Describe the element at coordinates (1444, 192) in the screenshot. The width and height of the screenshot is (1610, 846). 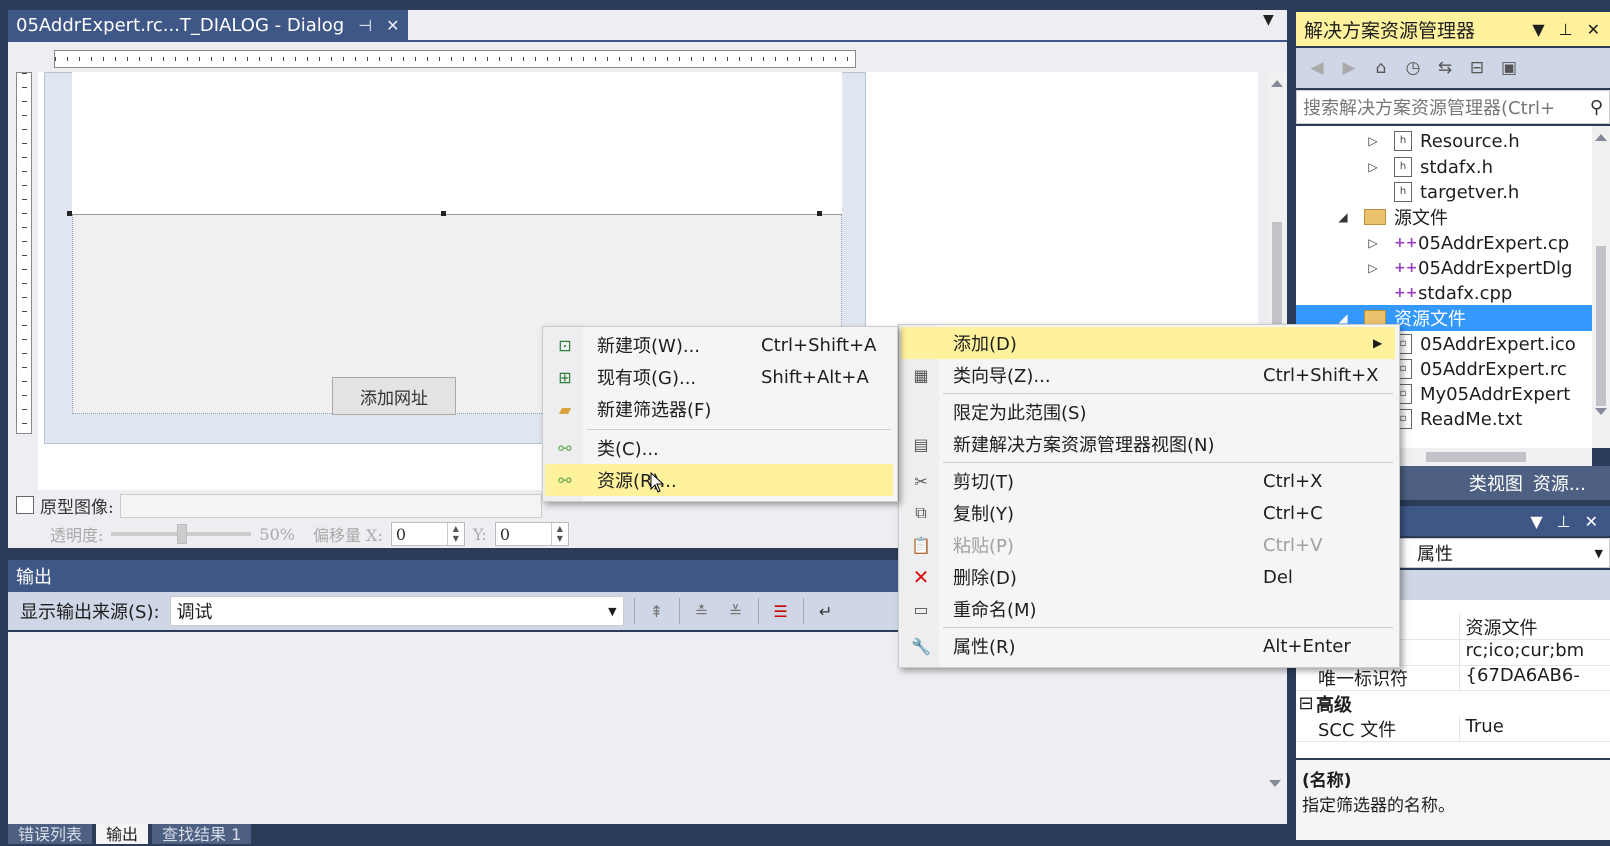
I see `tree-item: h targetver.h` at that location.